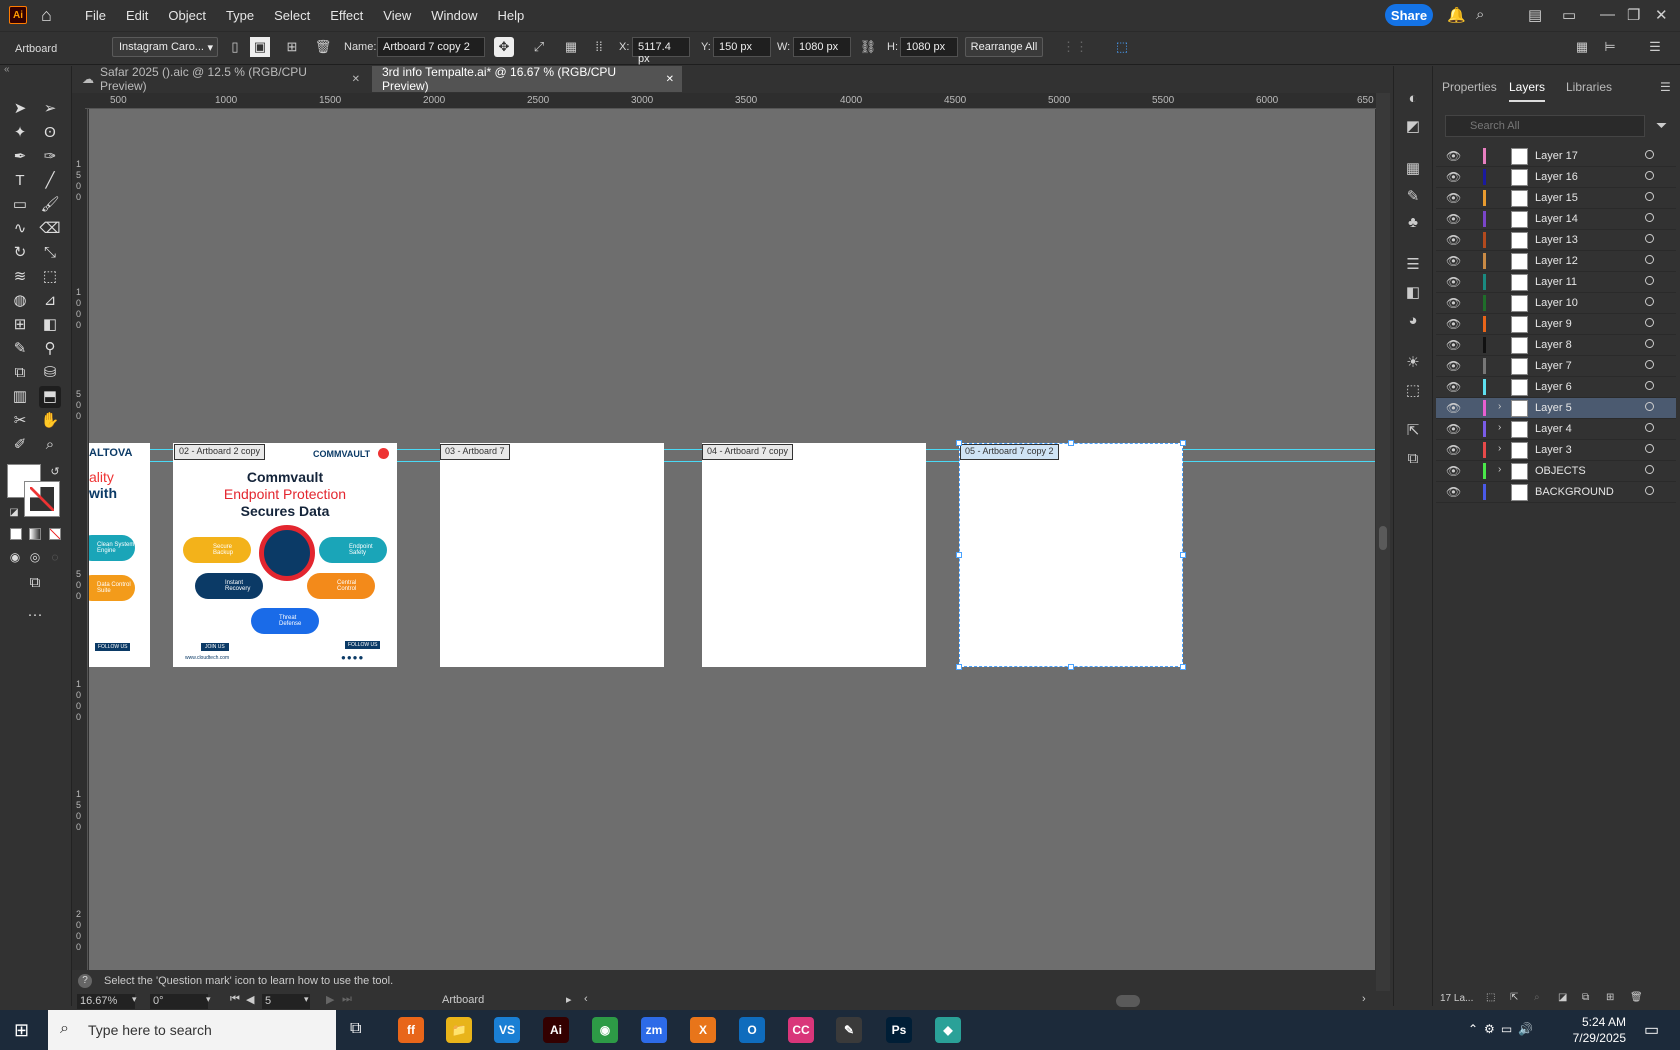  Describe the element at coordinates (1122, 47) in the screenshot. I see `transform-panel-icon: ⬚` at that location.